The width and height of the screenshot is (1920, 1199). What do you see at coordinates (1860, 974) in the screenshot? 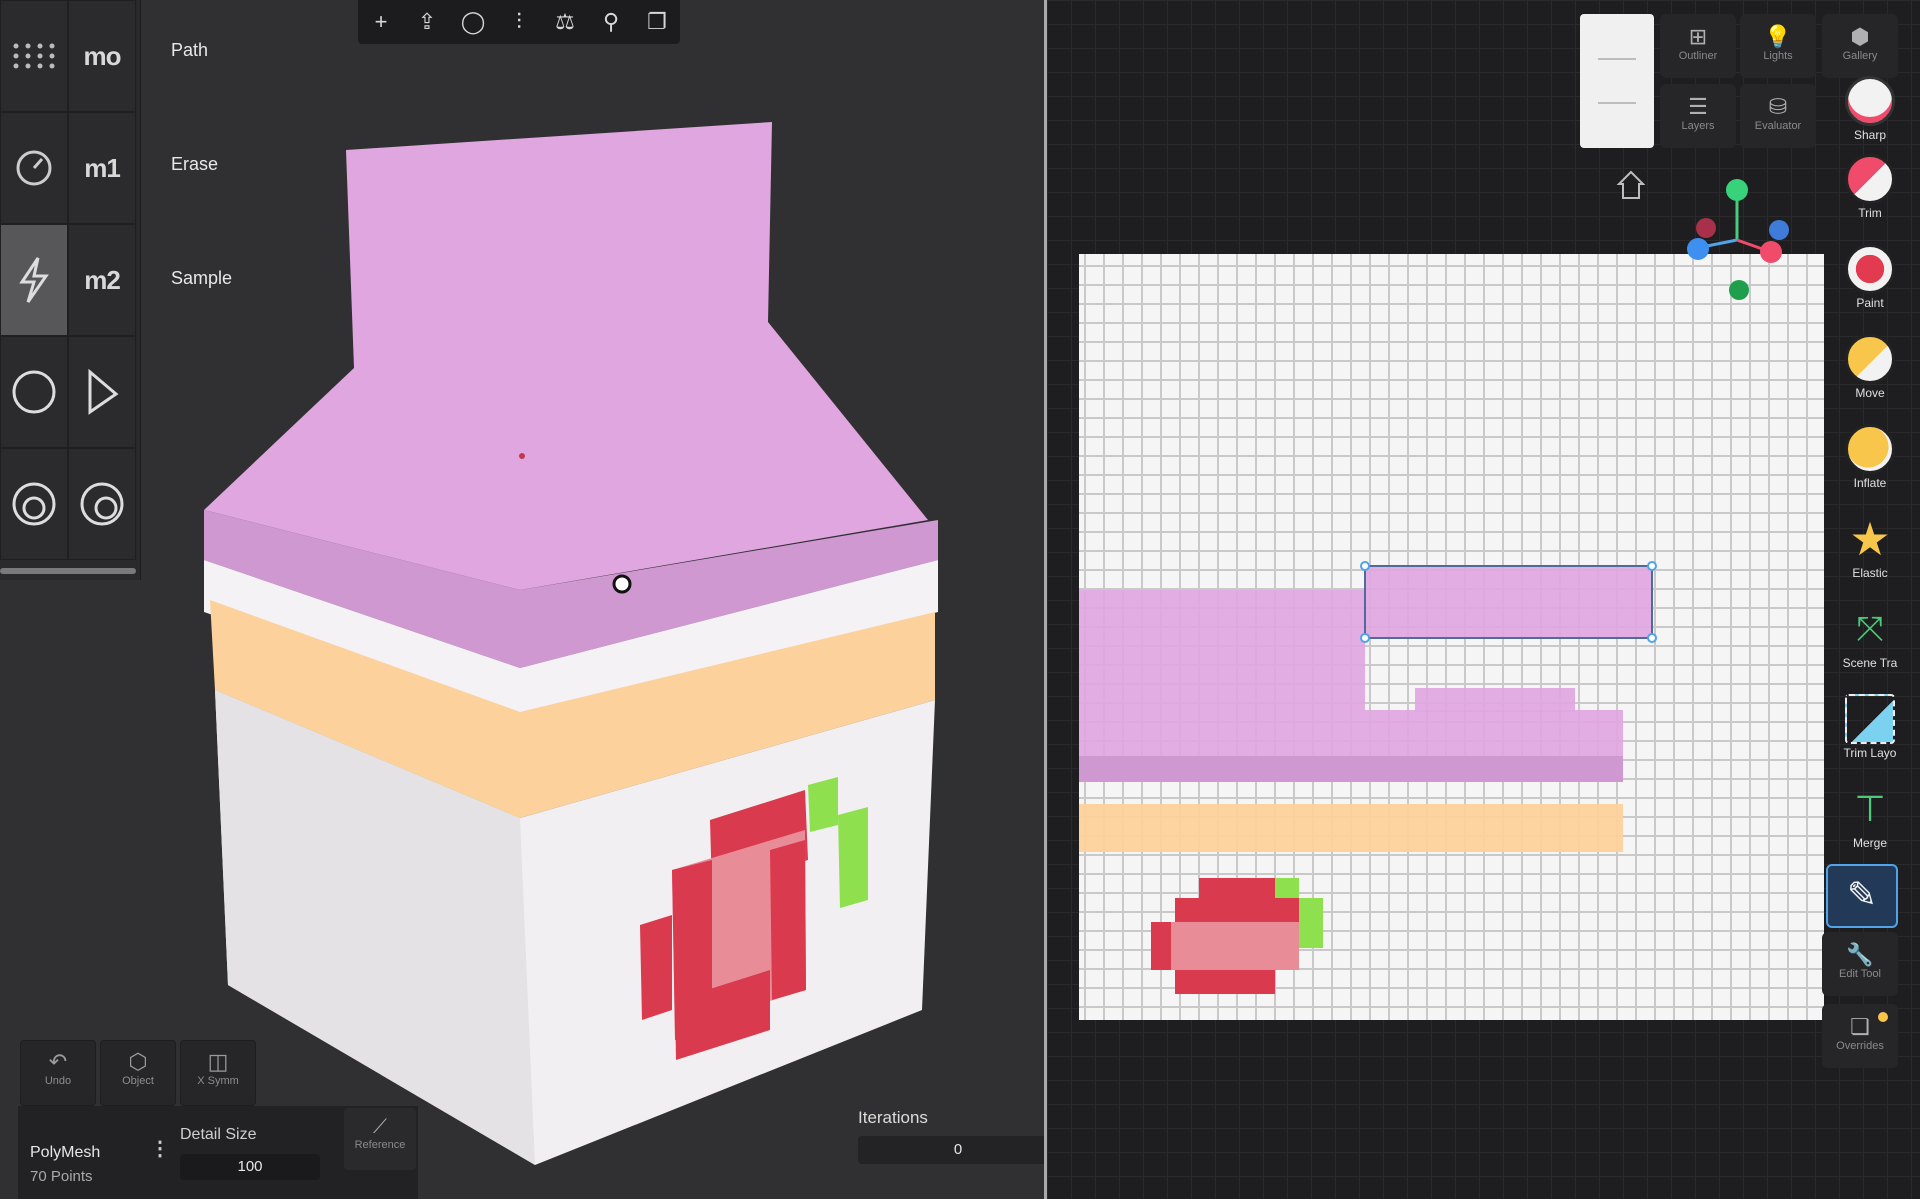
I see `edit-tool-label: Edit Tool` at bounding box center [1860, 974].